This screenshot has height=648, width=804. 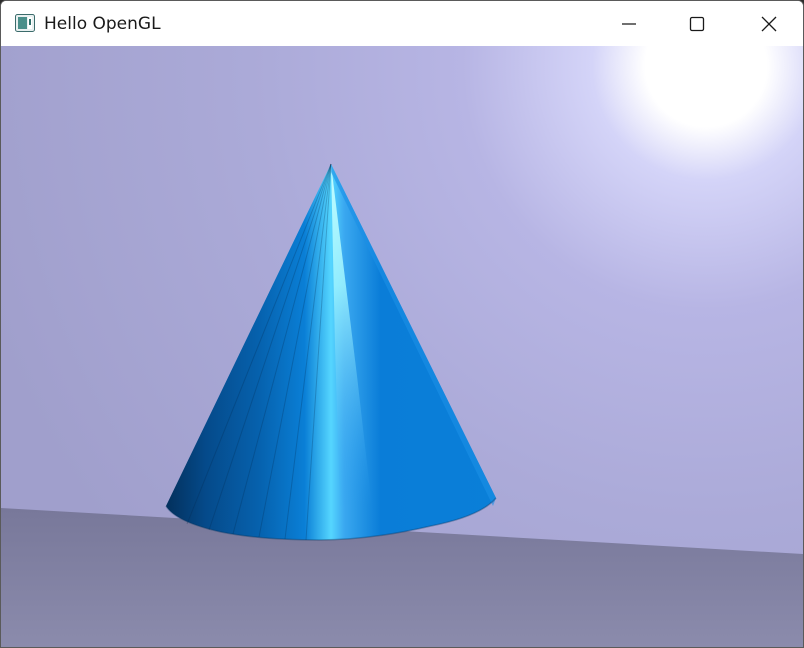 I want to click on app-icon, so click(x=25, y=23).